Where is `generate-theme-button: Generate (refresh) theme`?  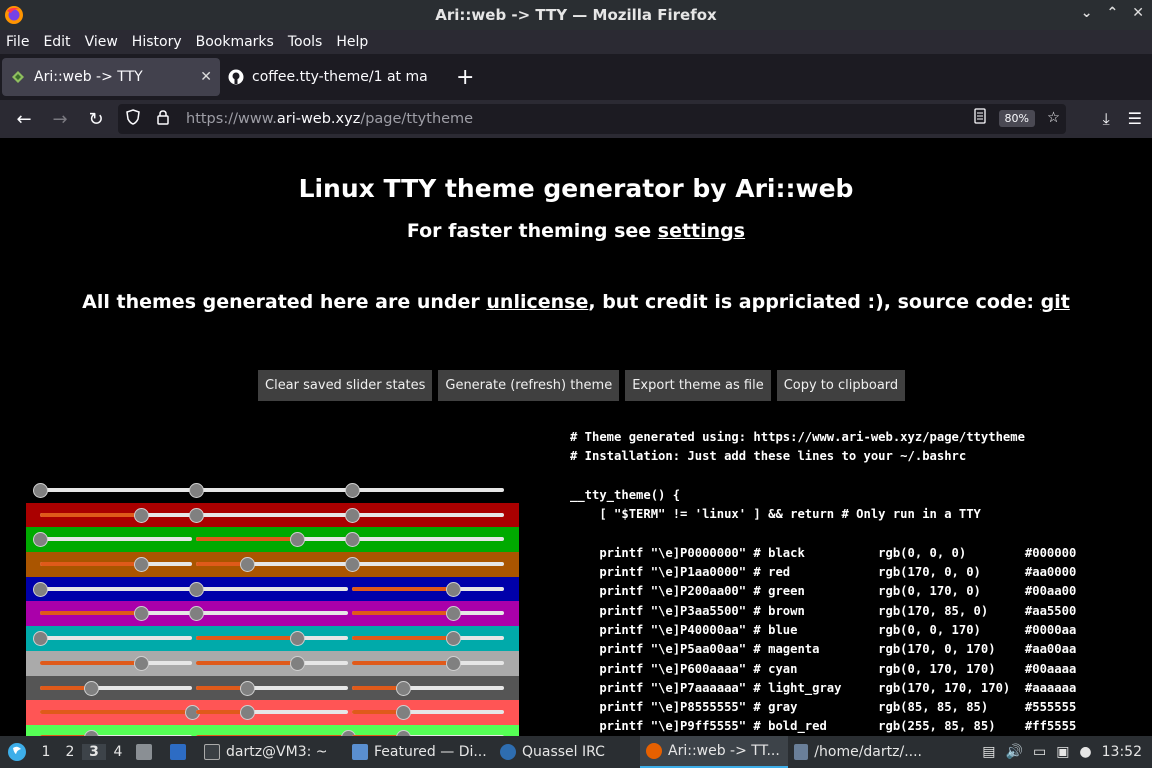 generate-theme-button: Generate (refresh) theme is located at coordinates (529, 385).